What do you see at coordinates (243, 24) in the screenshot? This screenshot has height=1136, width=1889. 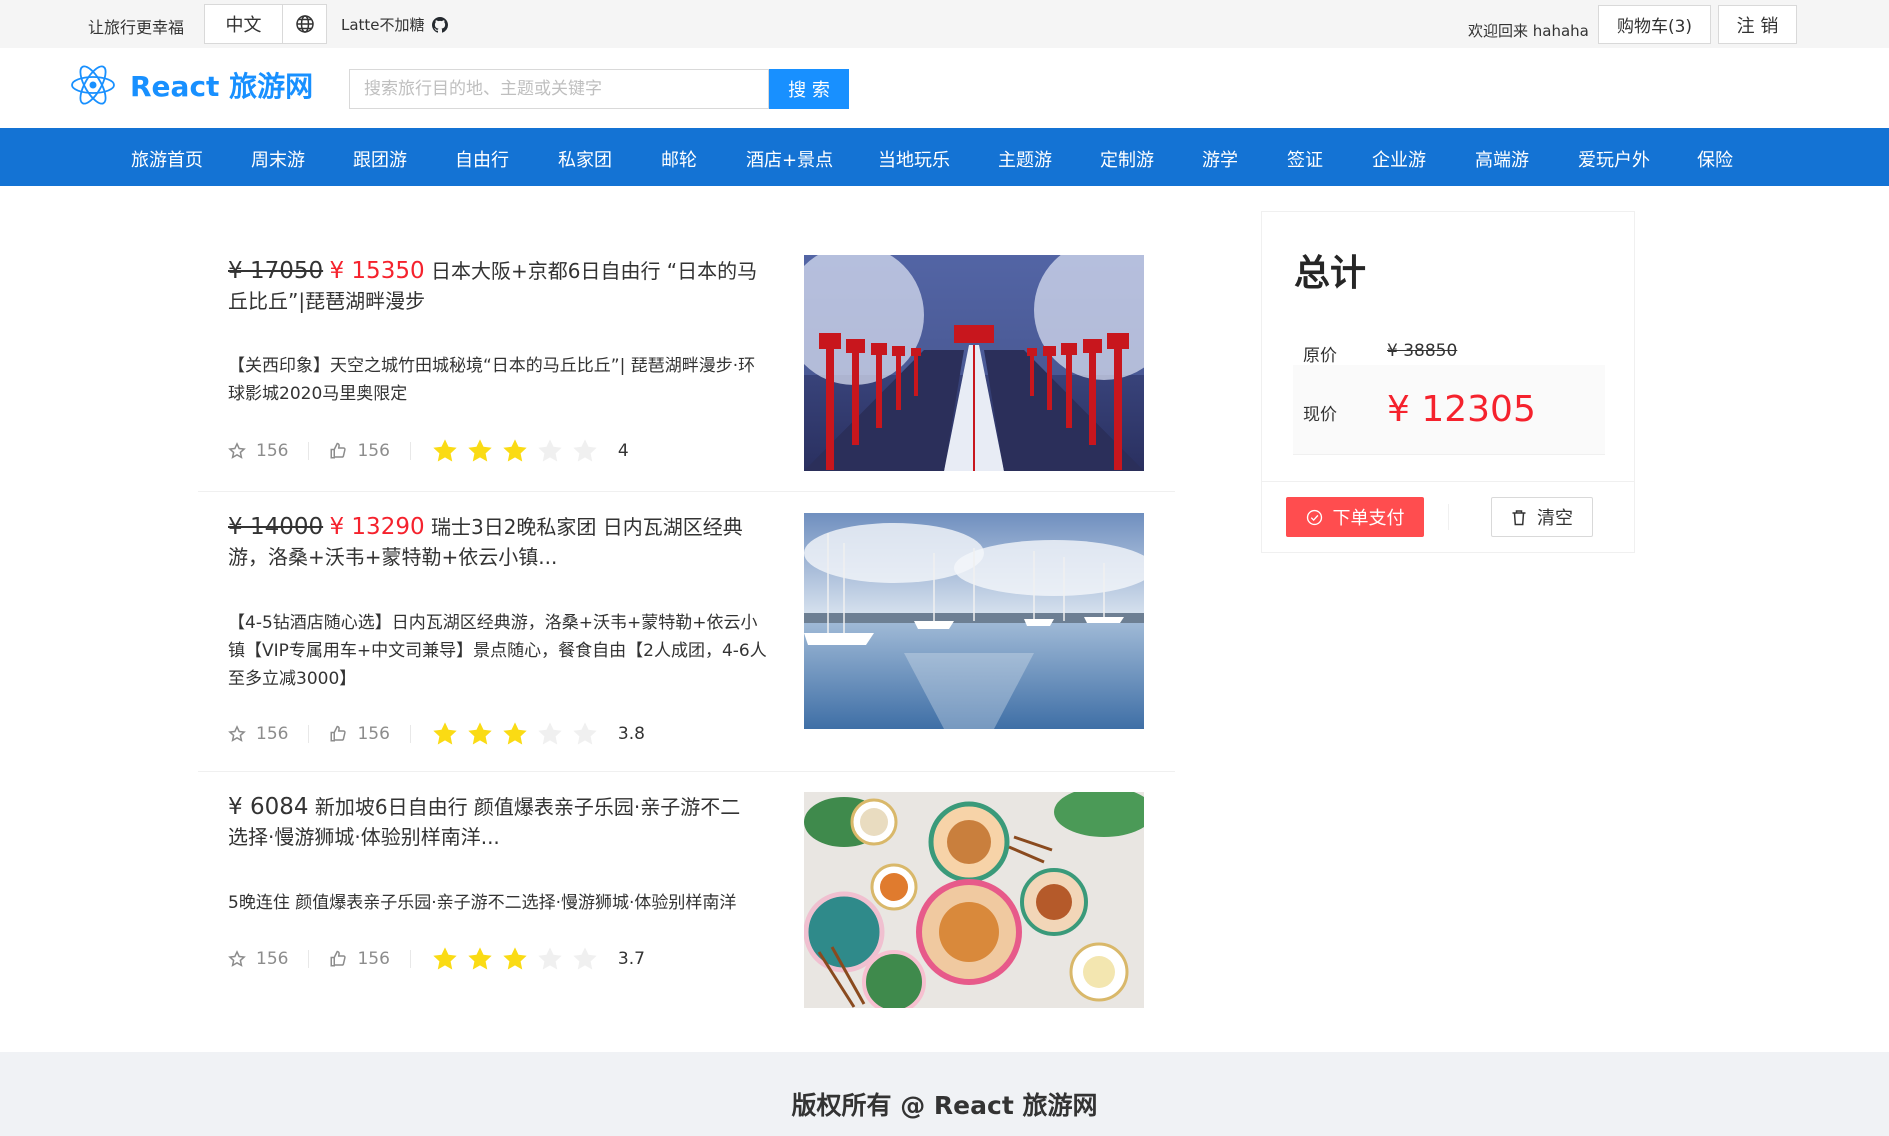 I see `language-button: 中文` at bounding box center [243, 24].